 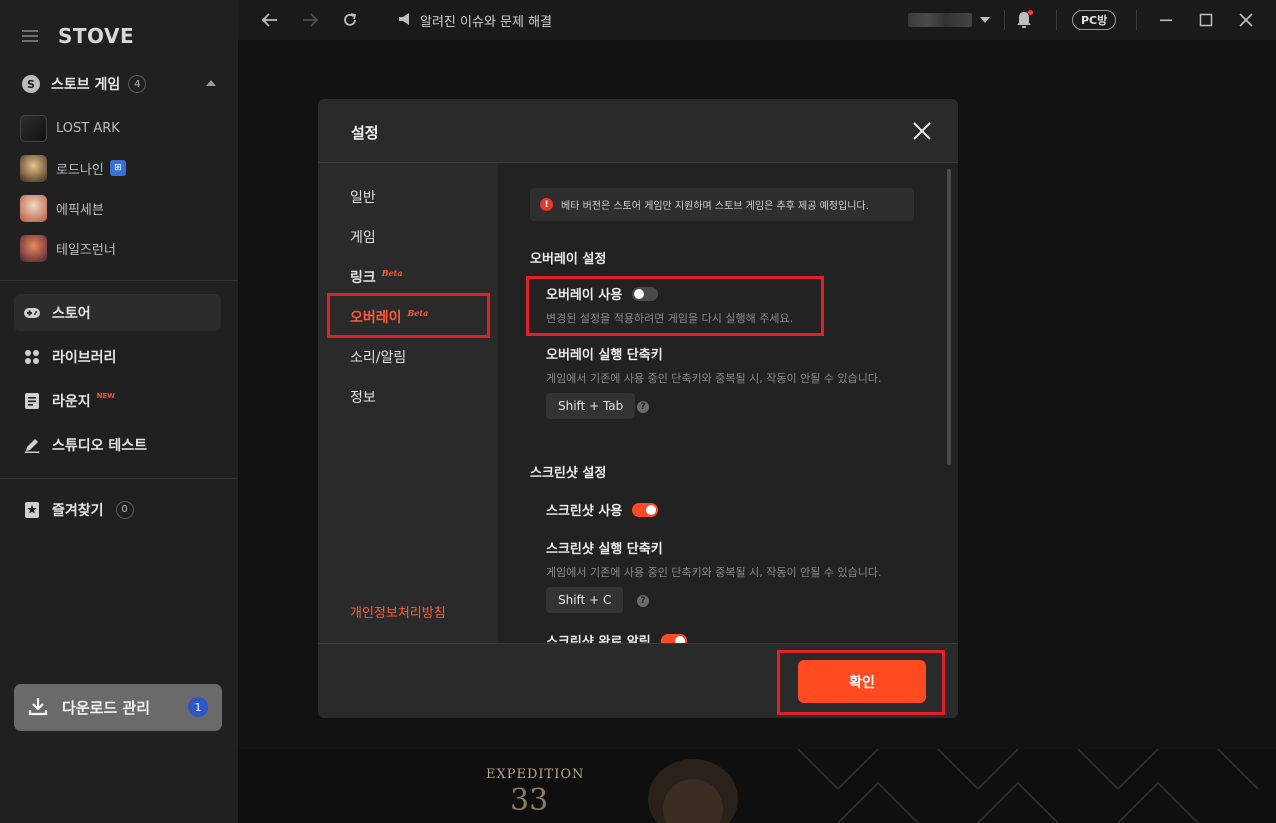 I want to click on download-count-badge: 1, so click(x=198, y=707).